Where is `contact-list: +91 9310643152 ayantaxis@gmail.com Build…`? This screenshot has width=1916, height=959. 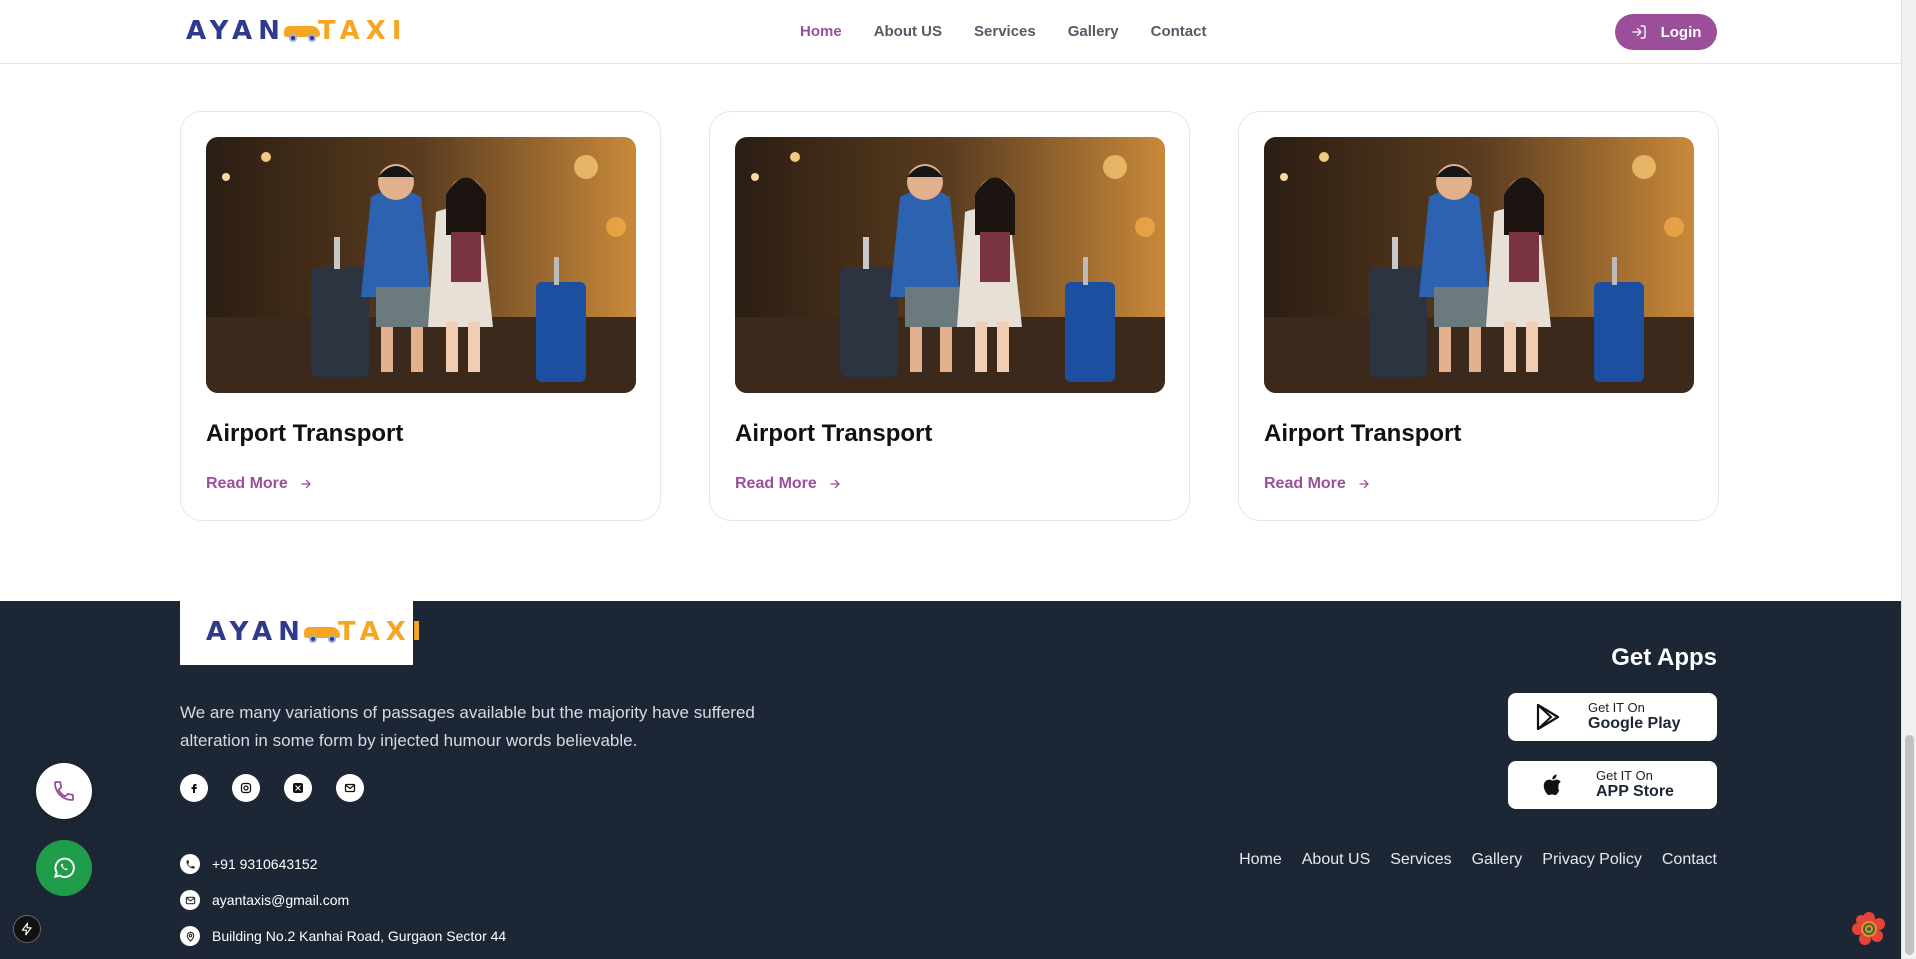
contact-list: +91 9310643152 ayantaxis@gmail.com Build… is located at coordinates (343, 900).